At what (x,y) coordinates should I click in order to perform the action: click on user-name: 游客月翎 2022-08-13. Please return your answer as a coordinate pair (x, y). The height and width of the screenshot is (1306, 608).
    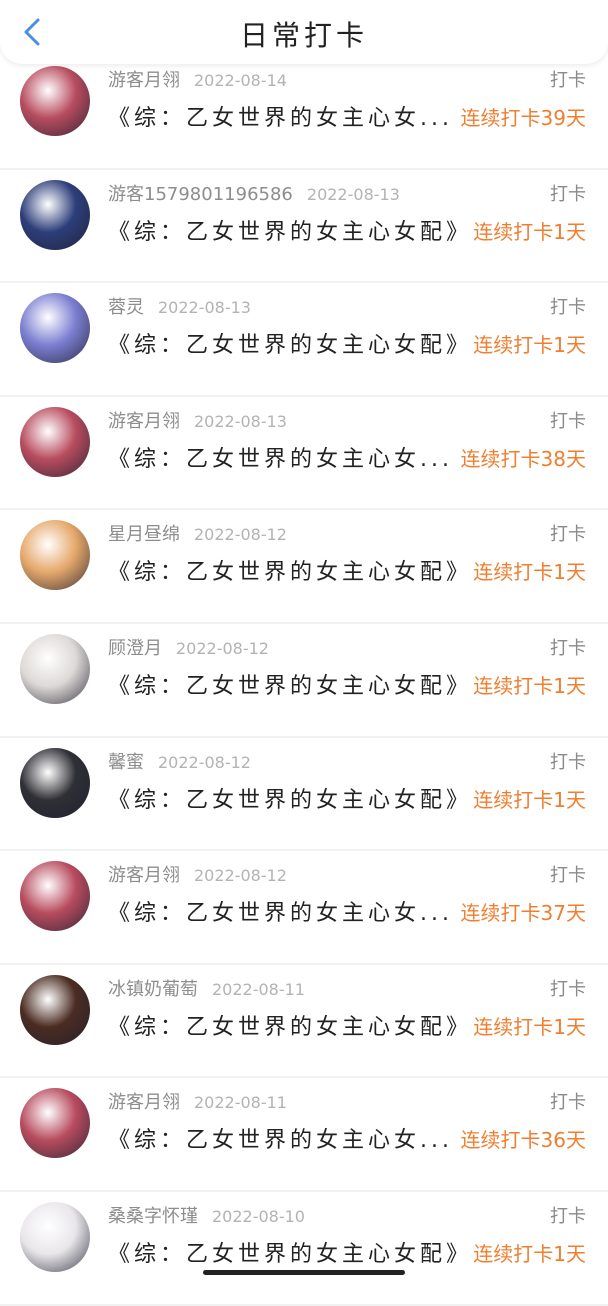
    Looking at the image, I should click on (197, 420).